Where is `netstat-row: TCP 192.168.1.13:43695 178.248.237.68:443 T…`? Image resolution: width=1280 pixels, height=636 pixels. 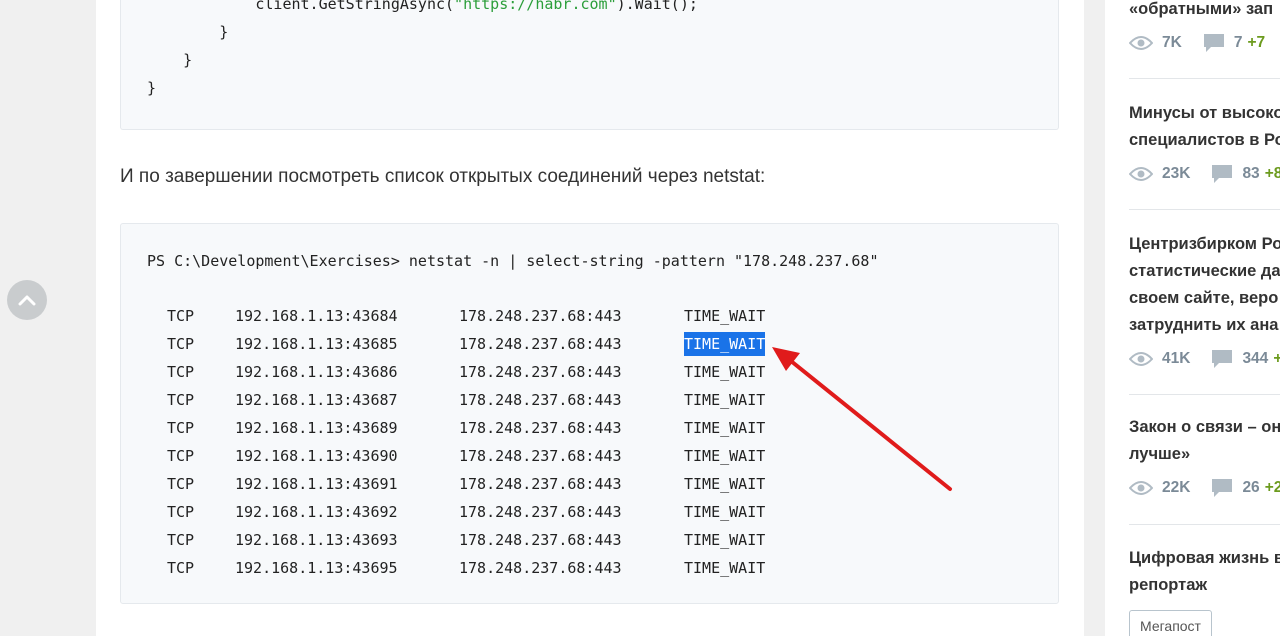
netstat-row: TCP 192.168.1.13:43695 178.248.237.68:443 T… is located at coordinates (571, 568).